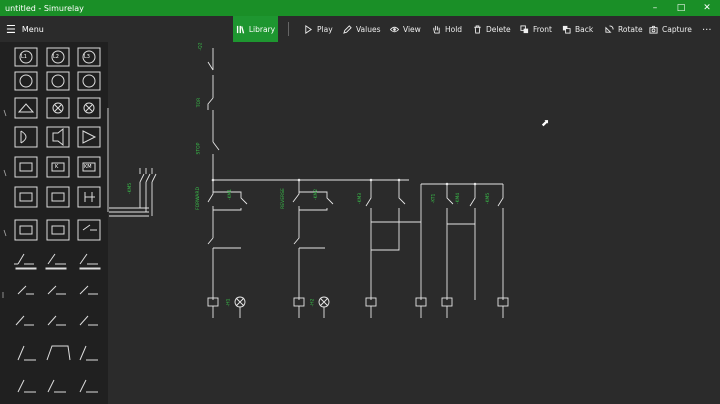 The width and height of the screenshot is (720, 404). What do you see at coordinates (240, 29) in the screenshot?
I see `library-icon` at bounding box center [240, 29].